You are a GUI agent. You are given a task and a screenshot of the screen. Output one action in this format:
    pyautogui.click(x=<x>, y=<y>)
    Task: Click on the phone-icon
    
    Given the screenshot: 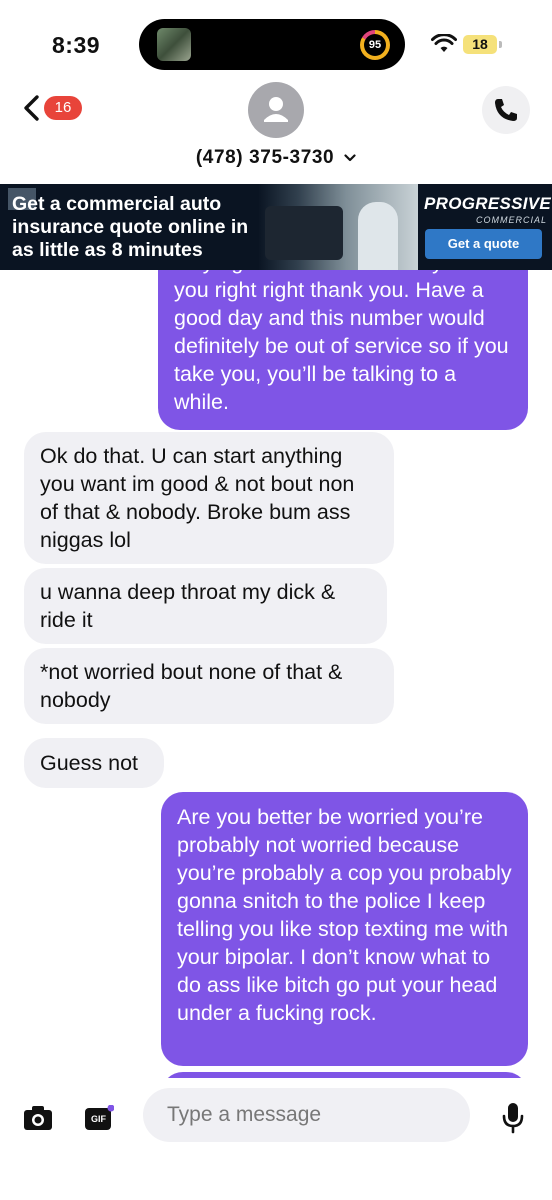 What is the action you would take?
    pyautogui.click(x=506, y=110)
    